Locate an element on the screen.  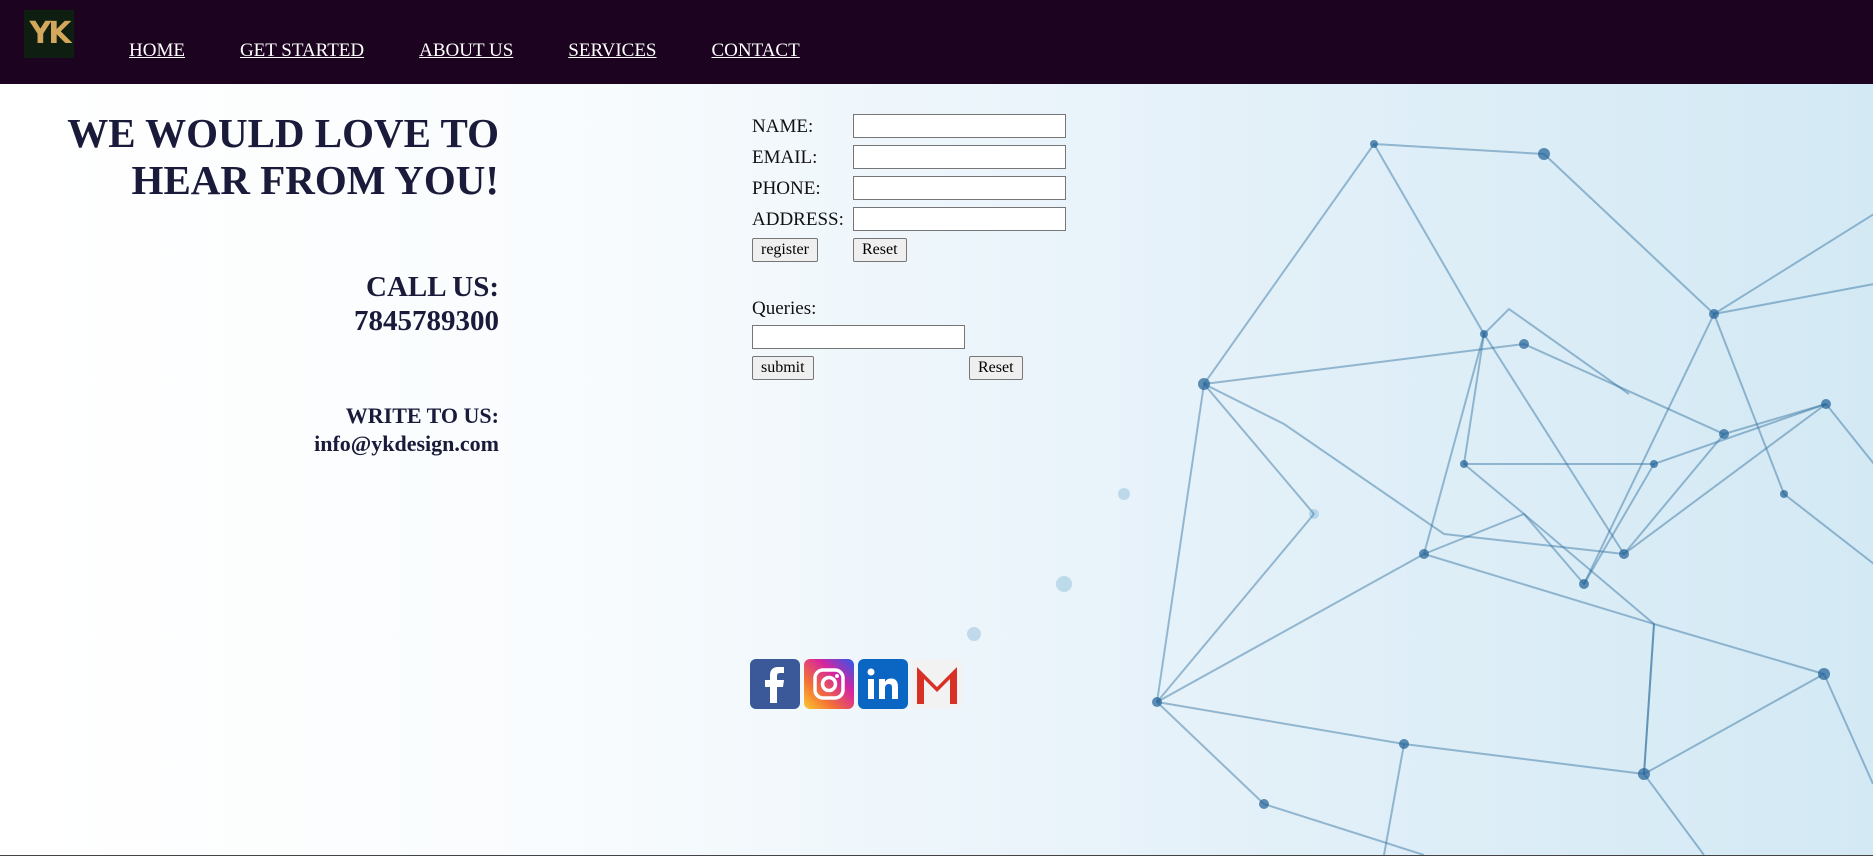
register-button: register is located at coordinates (785, 250).